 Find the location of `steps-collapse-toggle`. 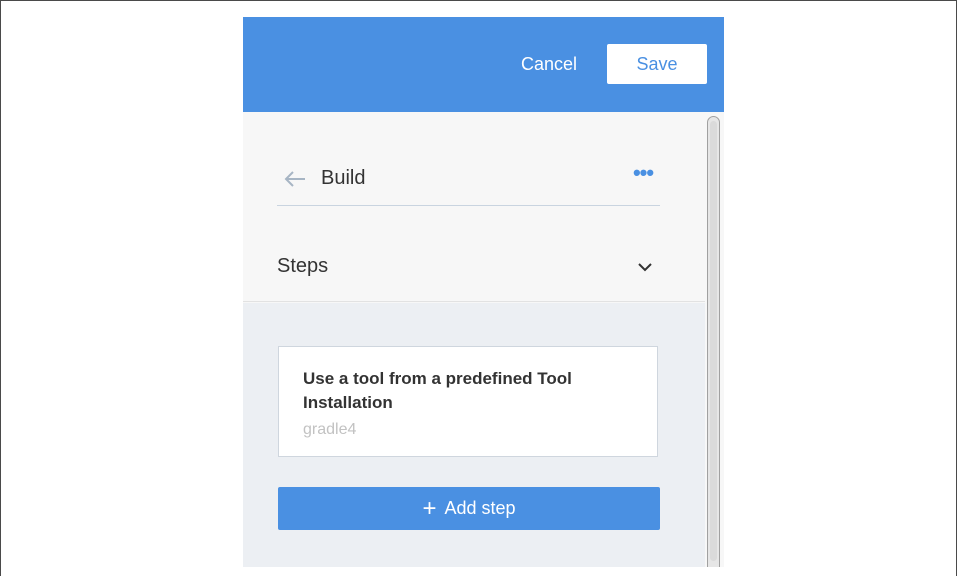

steps-collapse-toggle is located at coordinates (645, 267).